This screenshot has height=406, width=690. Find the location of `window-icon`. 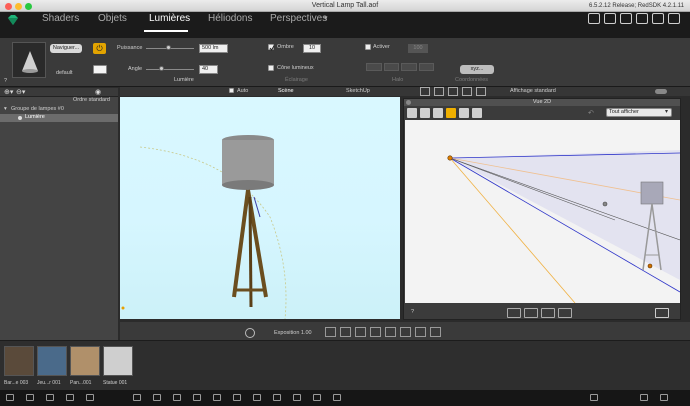

window-icon is located at coordinates (658, 18).